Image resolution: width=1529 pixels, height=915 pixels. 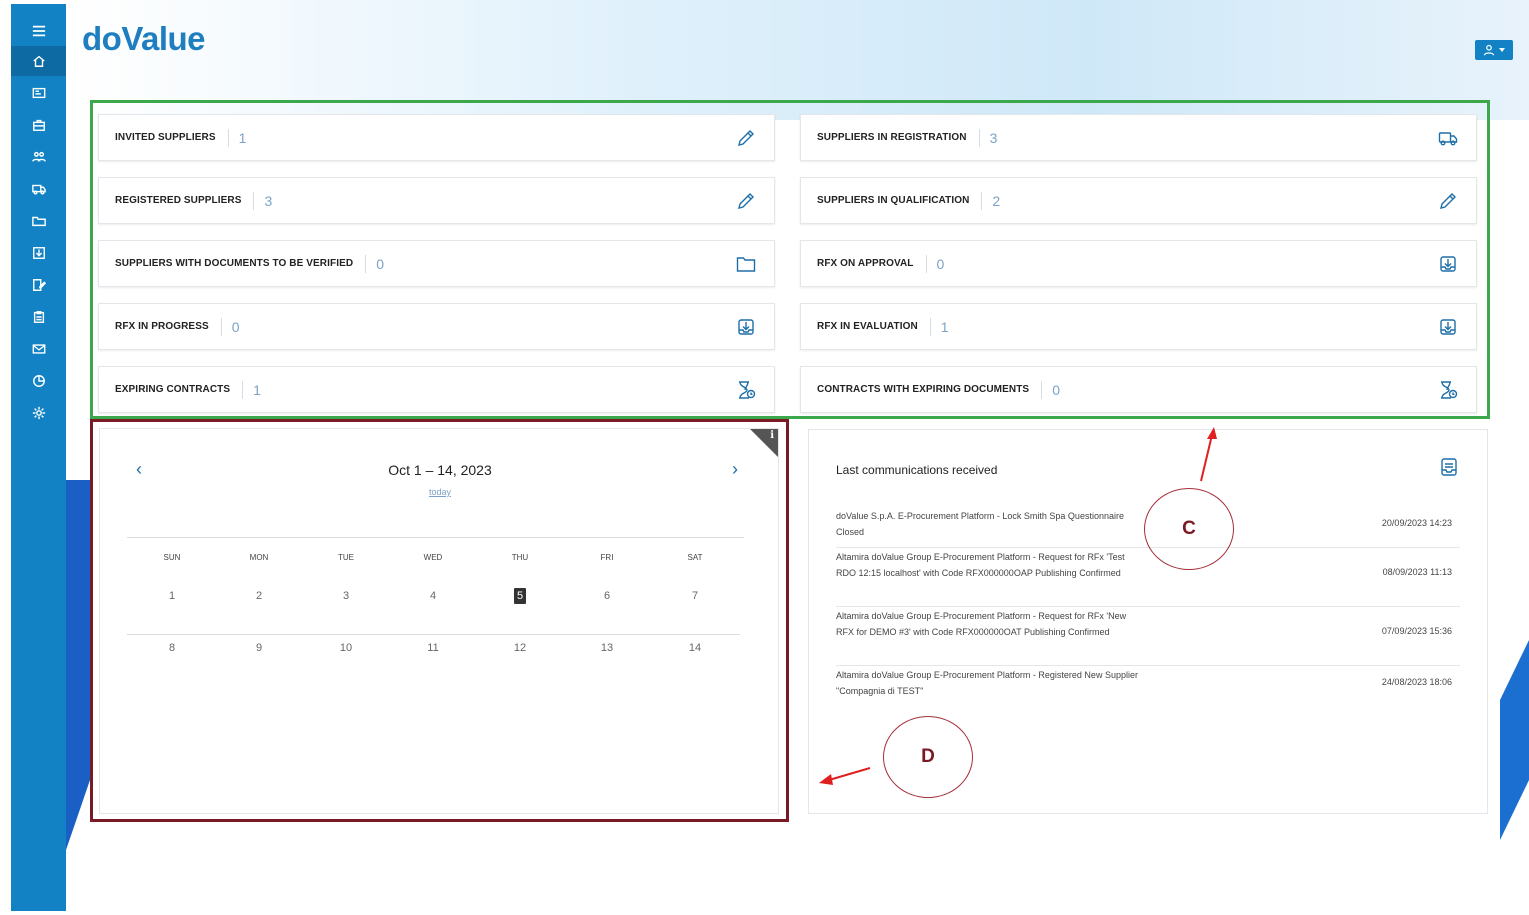 What do you see at coordinates (1449, 467) in the screenshot?
I see `inbox-message-icon` at bounding box center [1449, 467].